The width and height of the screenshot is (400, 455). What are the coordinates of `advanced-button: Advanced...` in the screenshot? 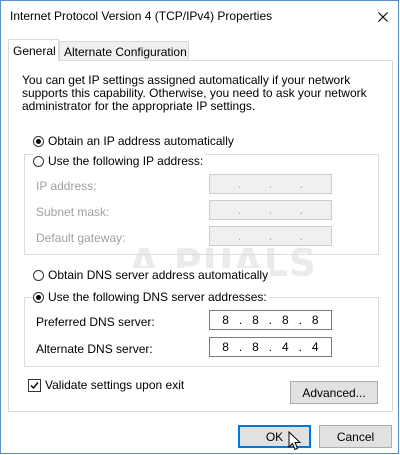 It's located at (334, 392).